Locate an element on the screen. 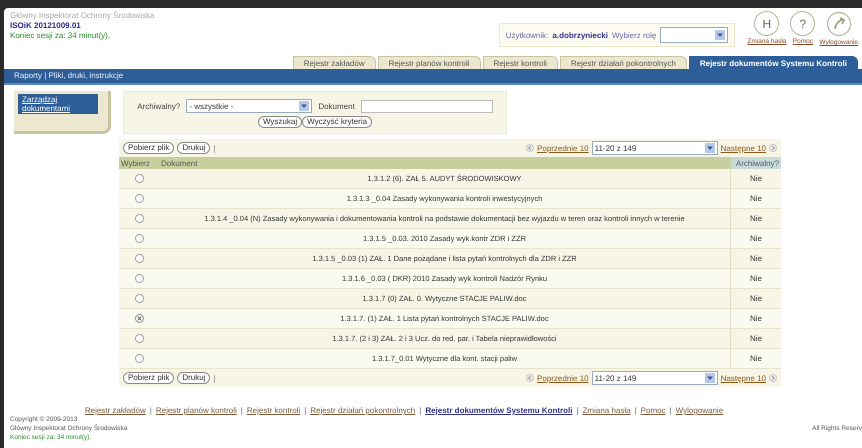  user-name: a.dobrzyniecki is located at coordinates (580, 35).